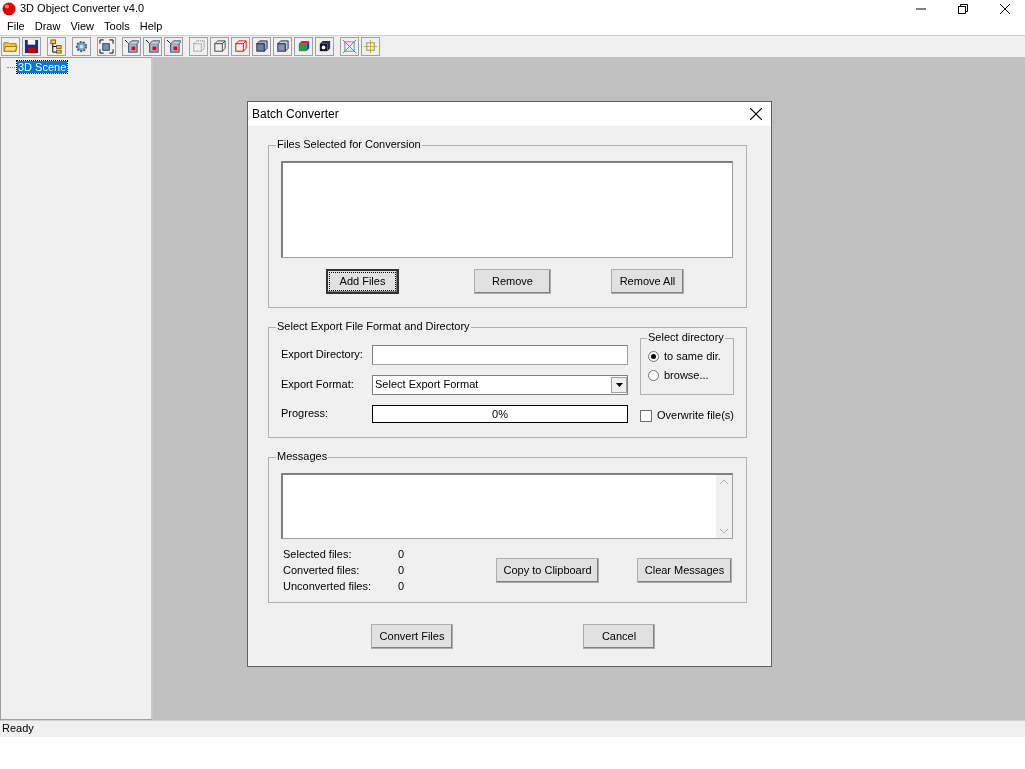 The image size is (1025, 769). I want to click on caret-icon, so click(619, 385).